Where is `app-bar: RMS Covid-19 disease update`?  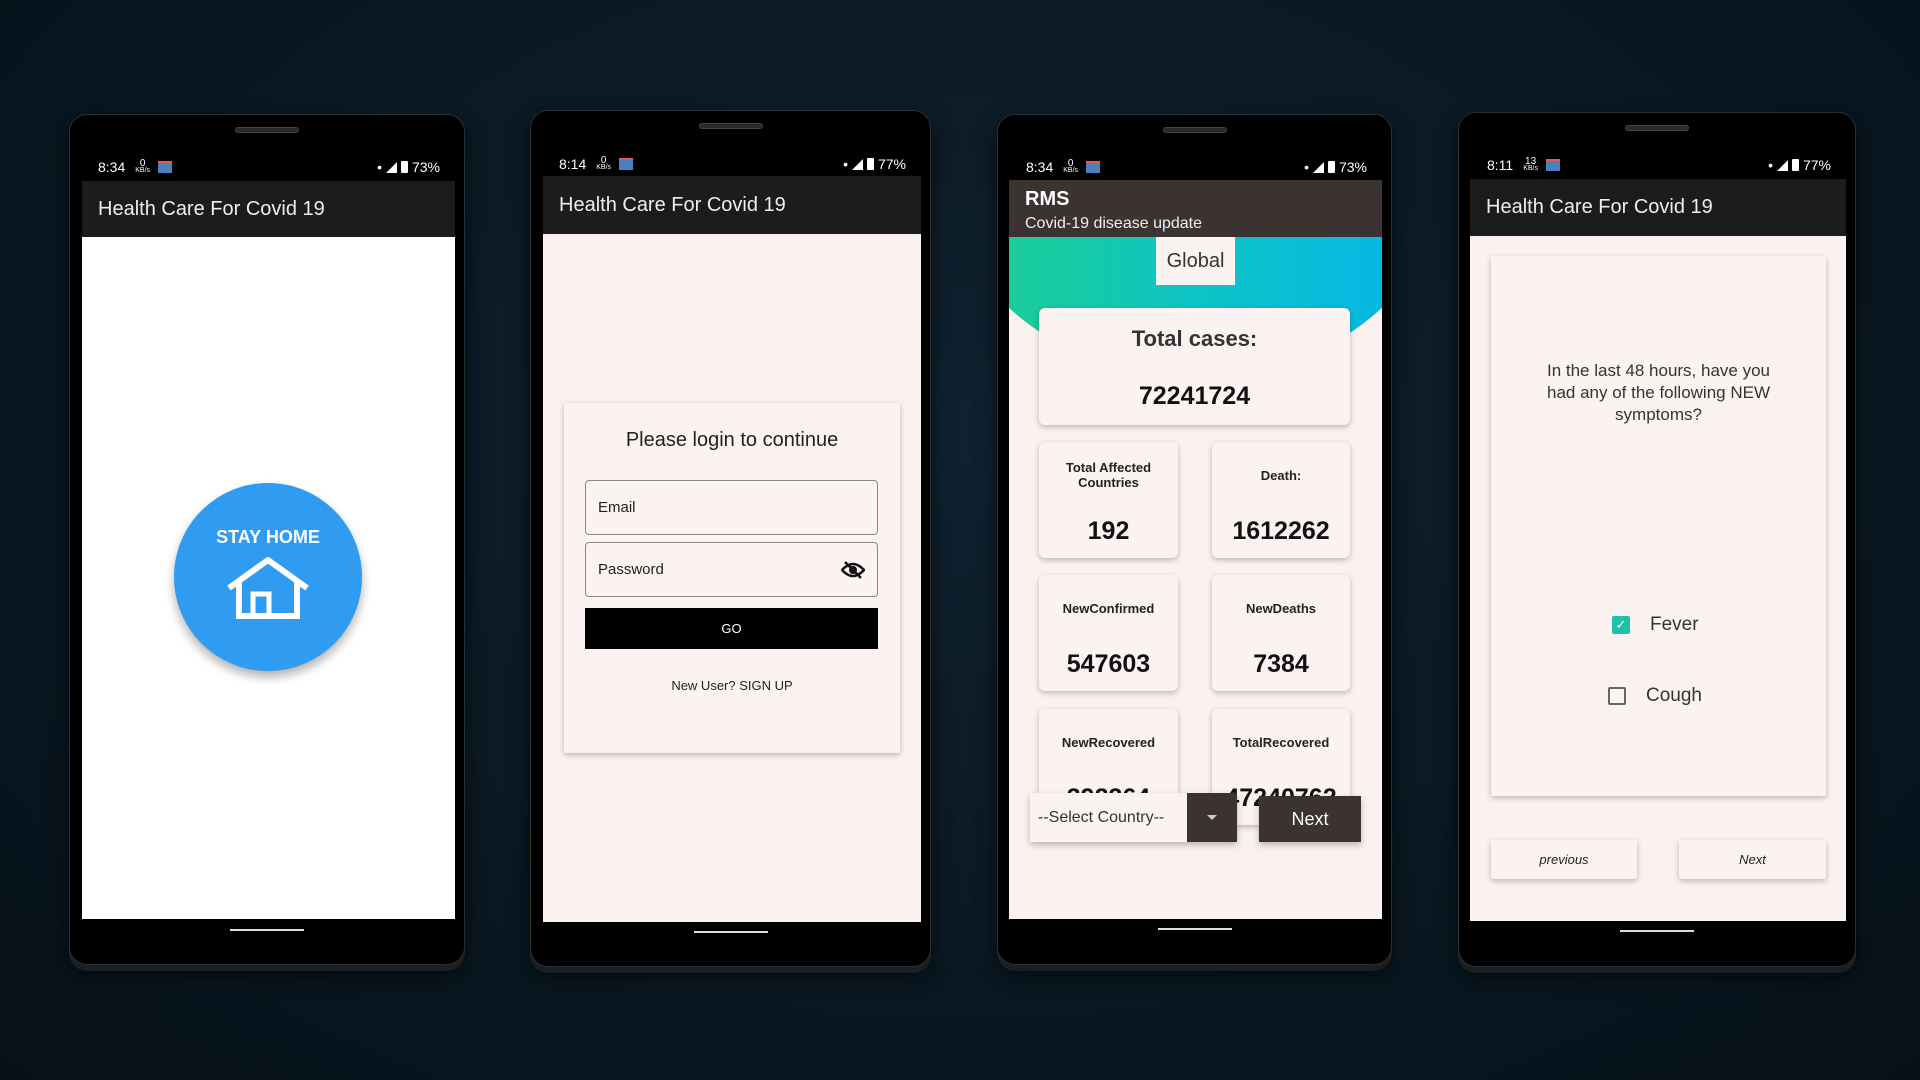
app-bar: RMS Covid-19 disease update is located at coordinates (1195, 208).